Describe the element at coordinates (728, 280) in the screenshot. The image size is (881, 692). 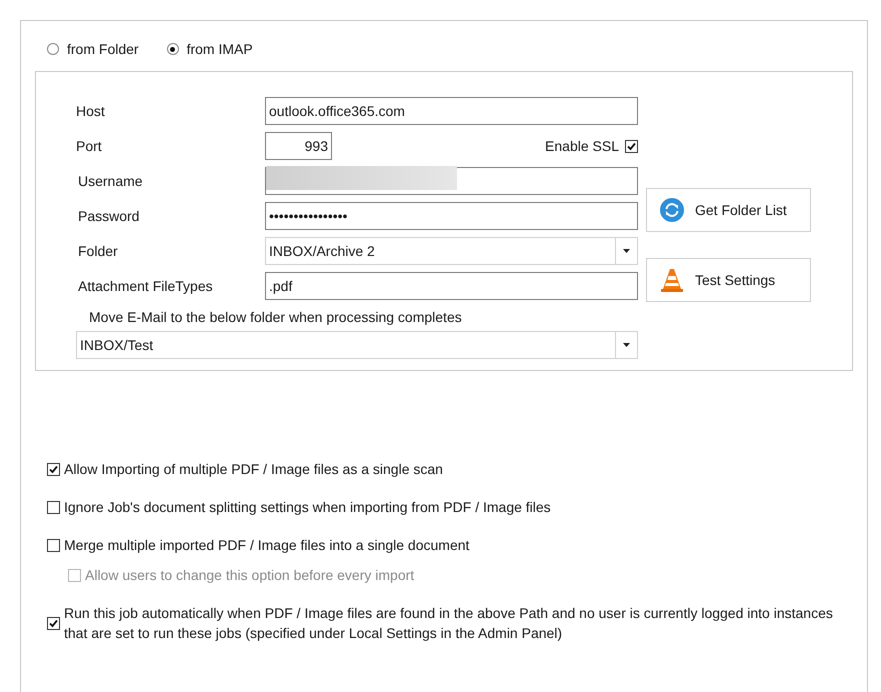
I see `button: Test Settings` at that location.